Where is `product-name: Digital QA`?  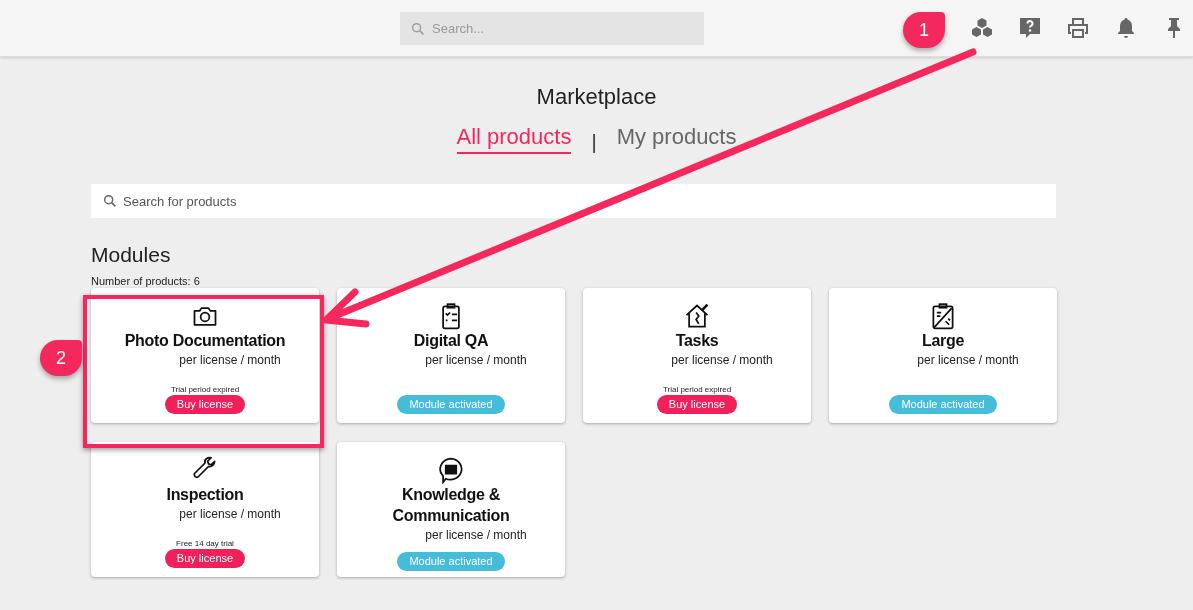 product-name: Digital QA is located at coordinates (451, 341).